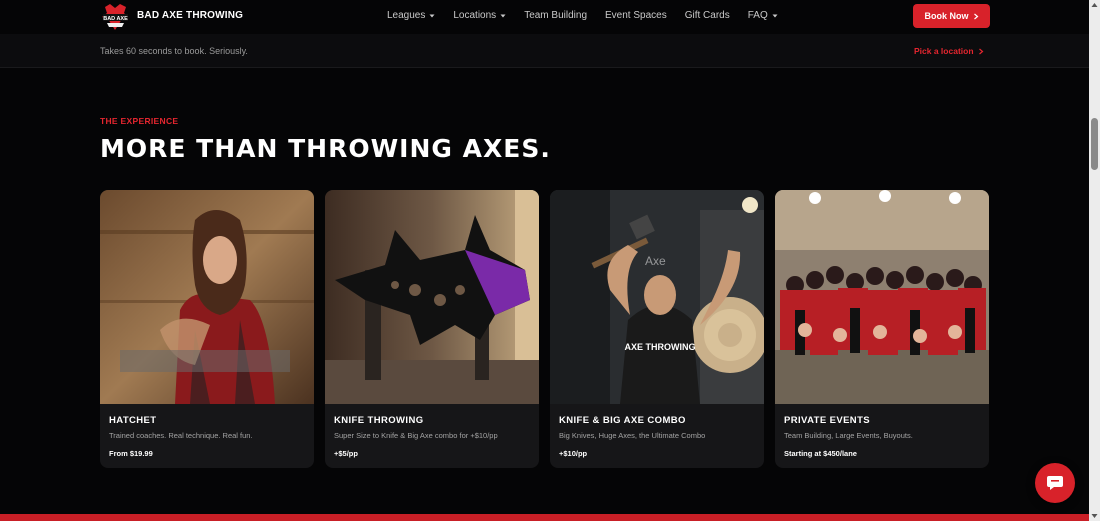 Image resolution: width=1100 pixels, height=521 pixels. Describe the element at coordinates (827, 420) in the screenshot. I see `card-title: PRIVATE EVENTS` at that location.